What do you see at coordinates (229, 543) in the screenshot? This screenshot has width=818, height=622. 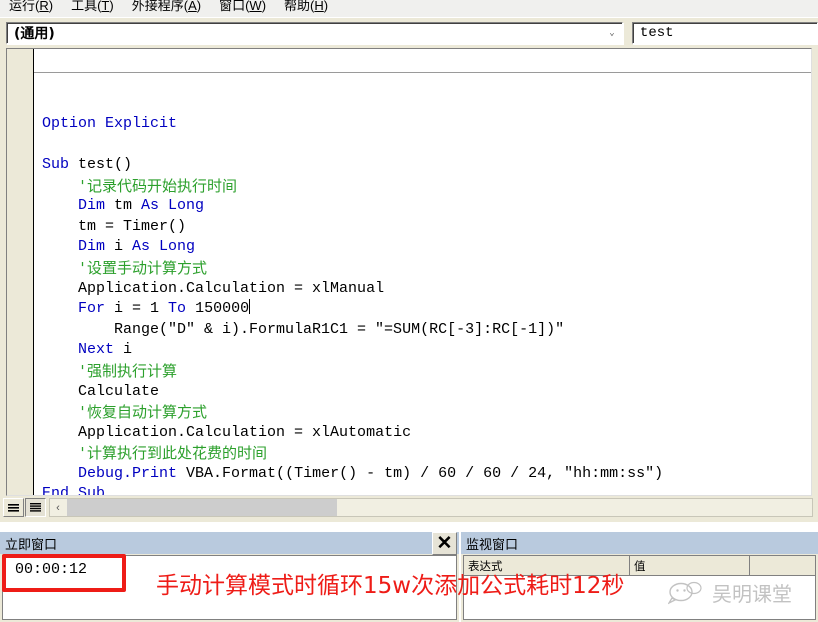 I see `immediate-window-titlebar: 立即窗口 ✕` at bounding box center [229, 543].